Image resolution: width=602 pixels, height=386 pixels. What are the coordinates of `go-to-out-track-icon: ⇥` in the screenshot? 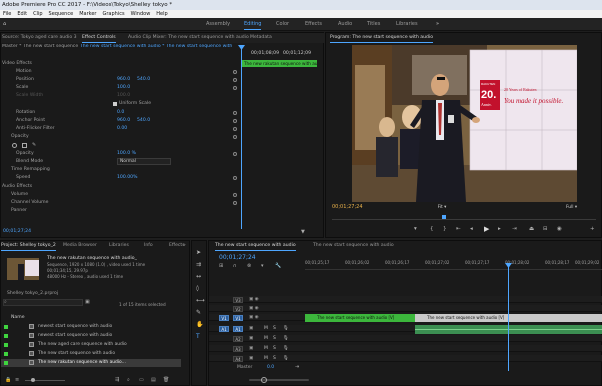 It's located at (297, 367).